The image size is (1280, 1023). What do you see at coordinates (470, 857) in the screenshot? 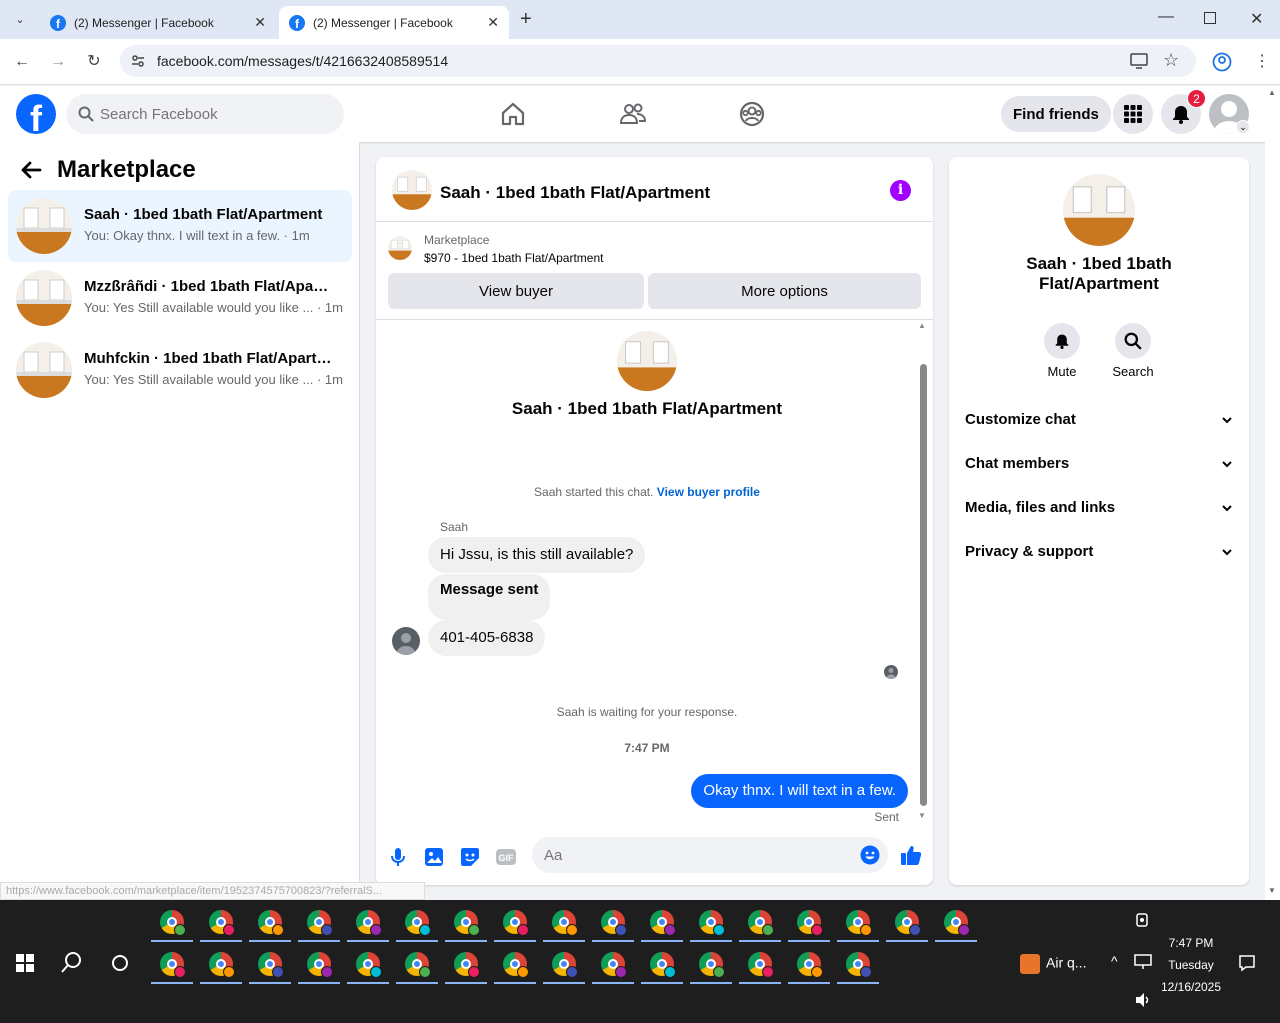
I see `sticker-icon` at bounding box center [470, 857].